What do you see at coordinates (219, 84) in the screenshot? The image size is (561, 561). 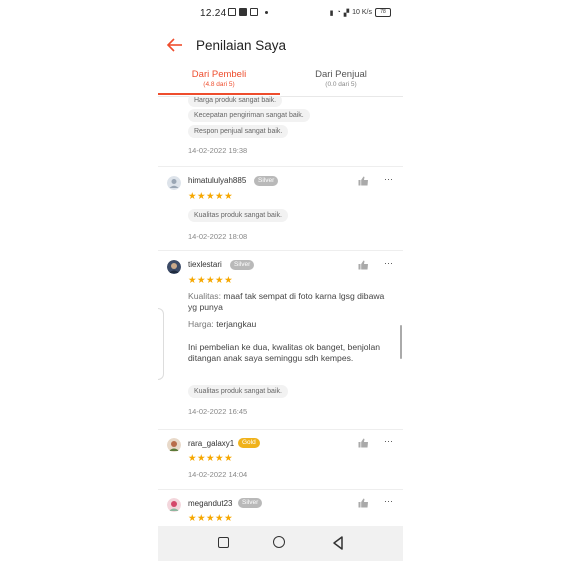 I see `tab-sub: (4.8 dari 5)` at bounding box center [219, 84].